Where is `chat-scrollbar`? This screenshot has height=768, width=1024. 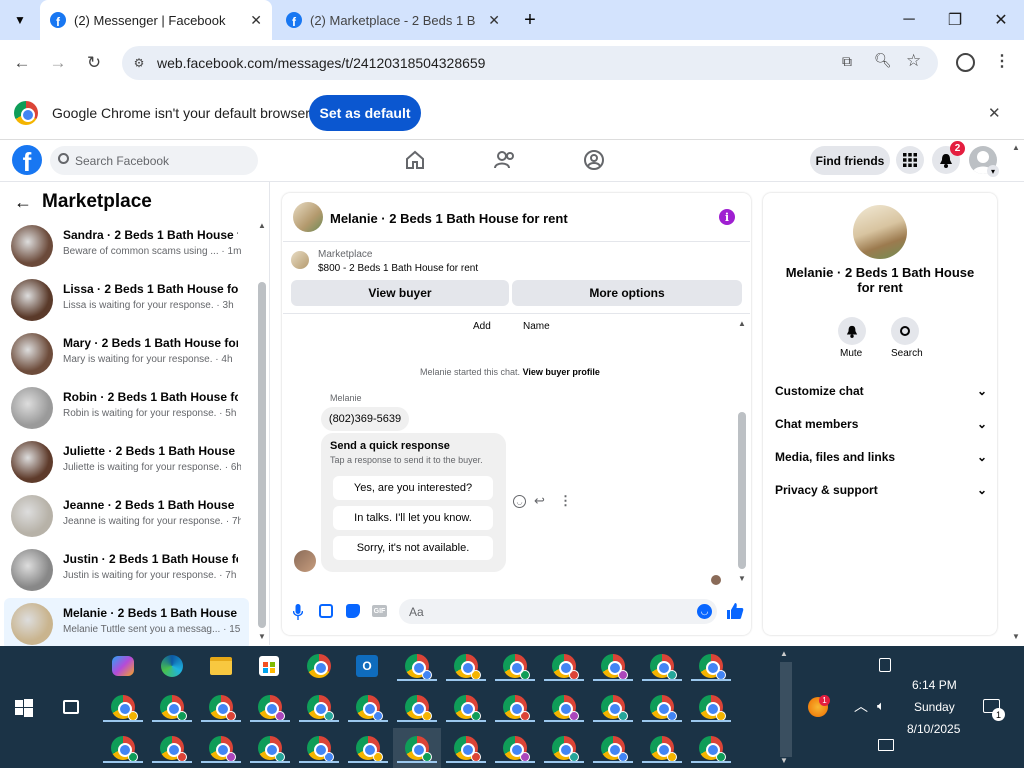
chat-scrollbar is located at coordinates (742, 490).